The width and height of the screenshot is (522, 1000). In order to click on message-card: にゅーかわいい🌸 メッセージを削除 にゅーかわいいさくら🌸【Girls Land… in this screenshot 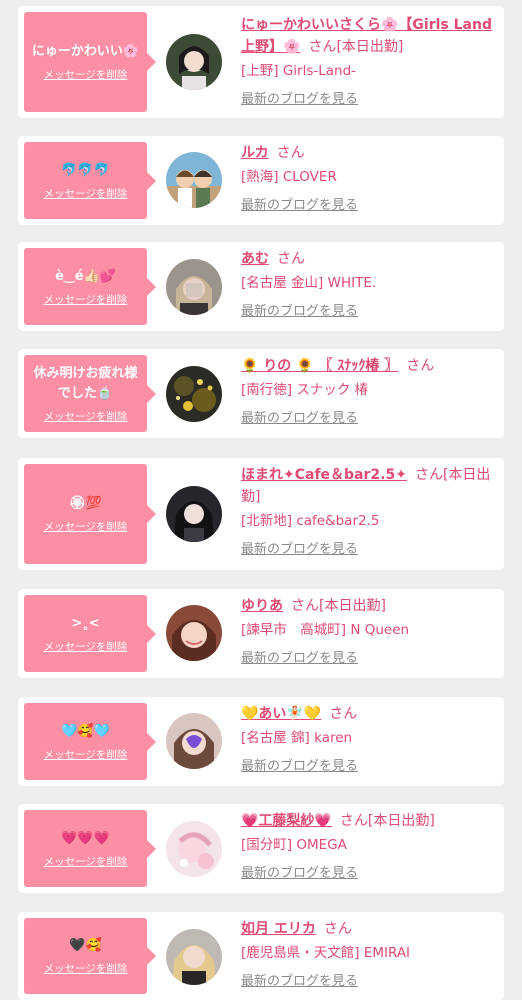, I will do `click(261, 62)`.